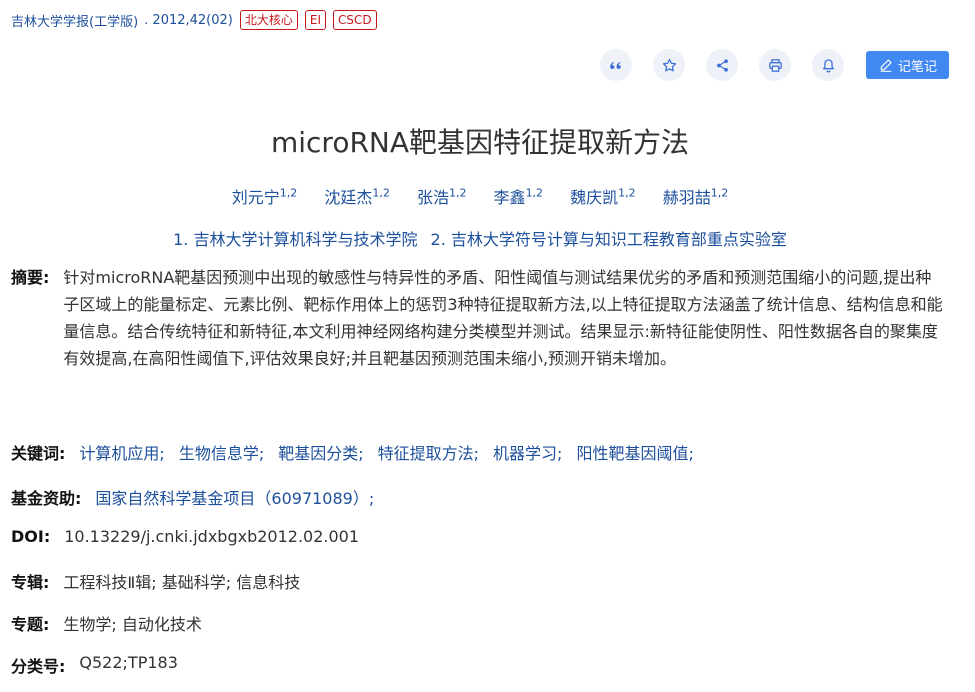  I want to click on print-icon, so click(775, 65).